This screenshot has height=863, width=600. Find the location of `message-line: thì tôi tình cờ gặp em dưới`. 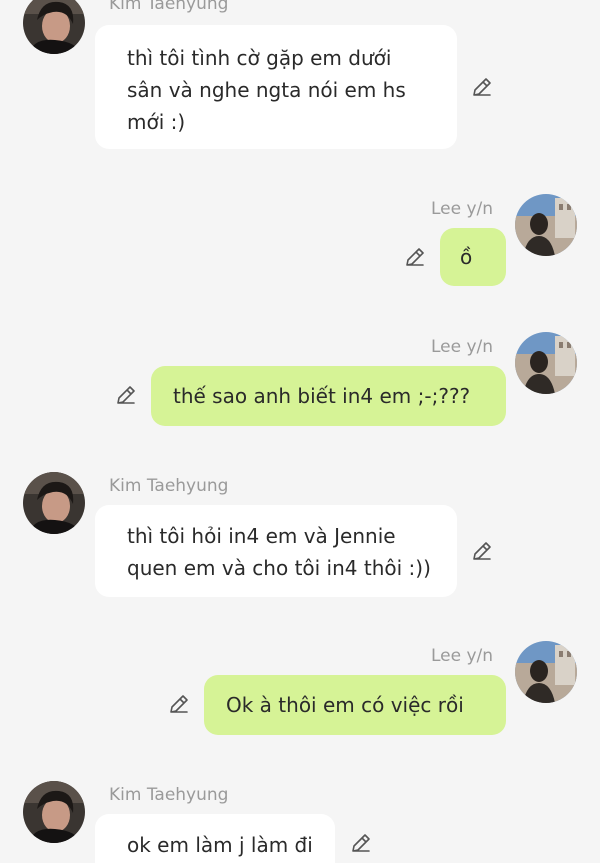

message-line: thì tôi tình cờ gặp em dưới is located at coordinates (259, 58).